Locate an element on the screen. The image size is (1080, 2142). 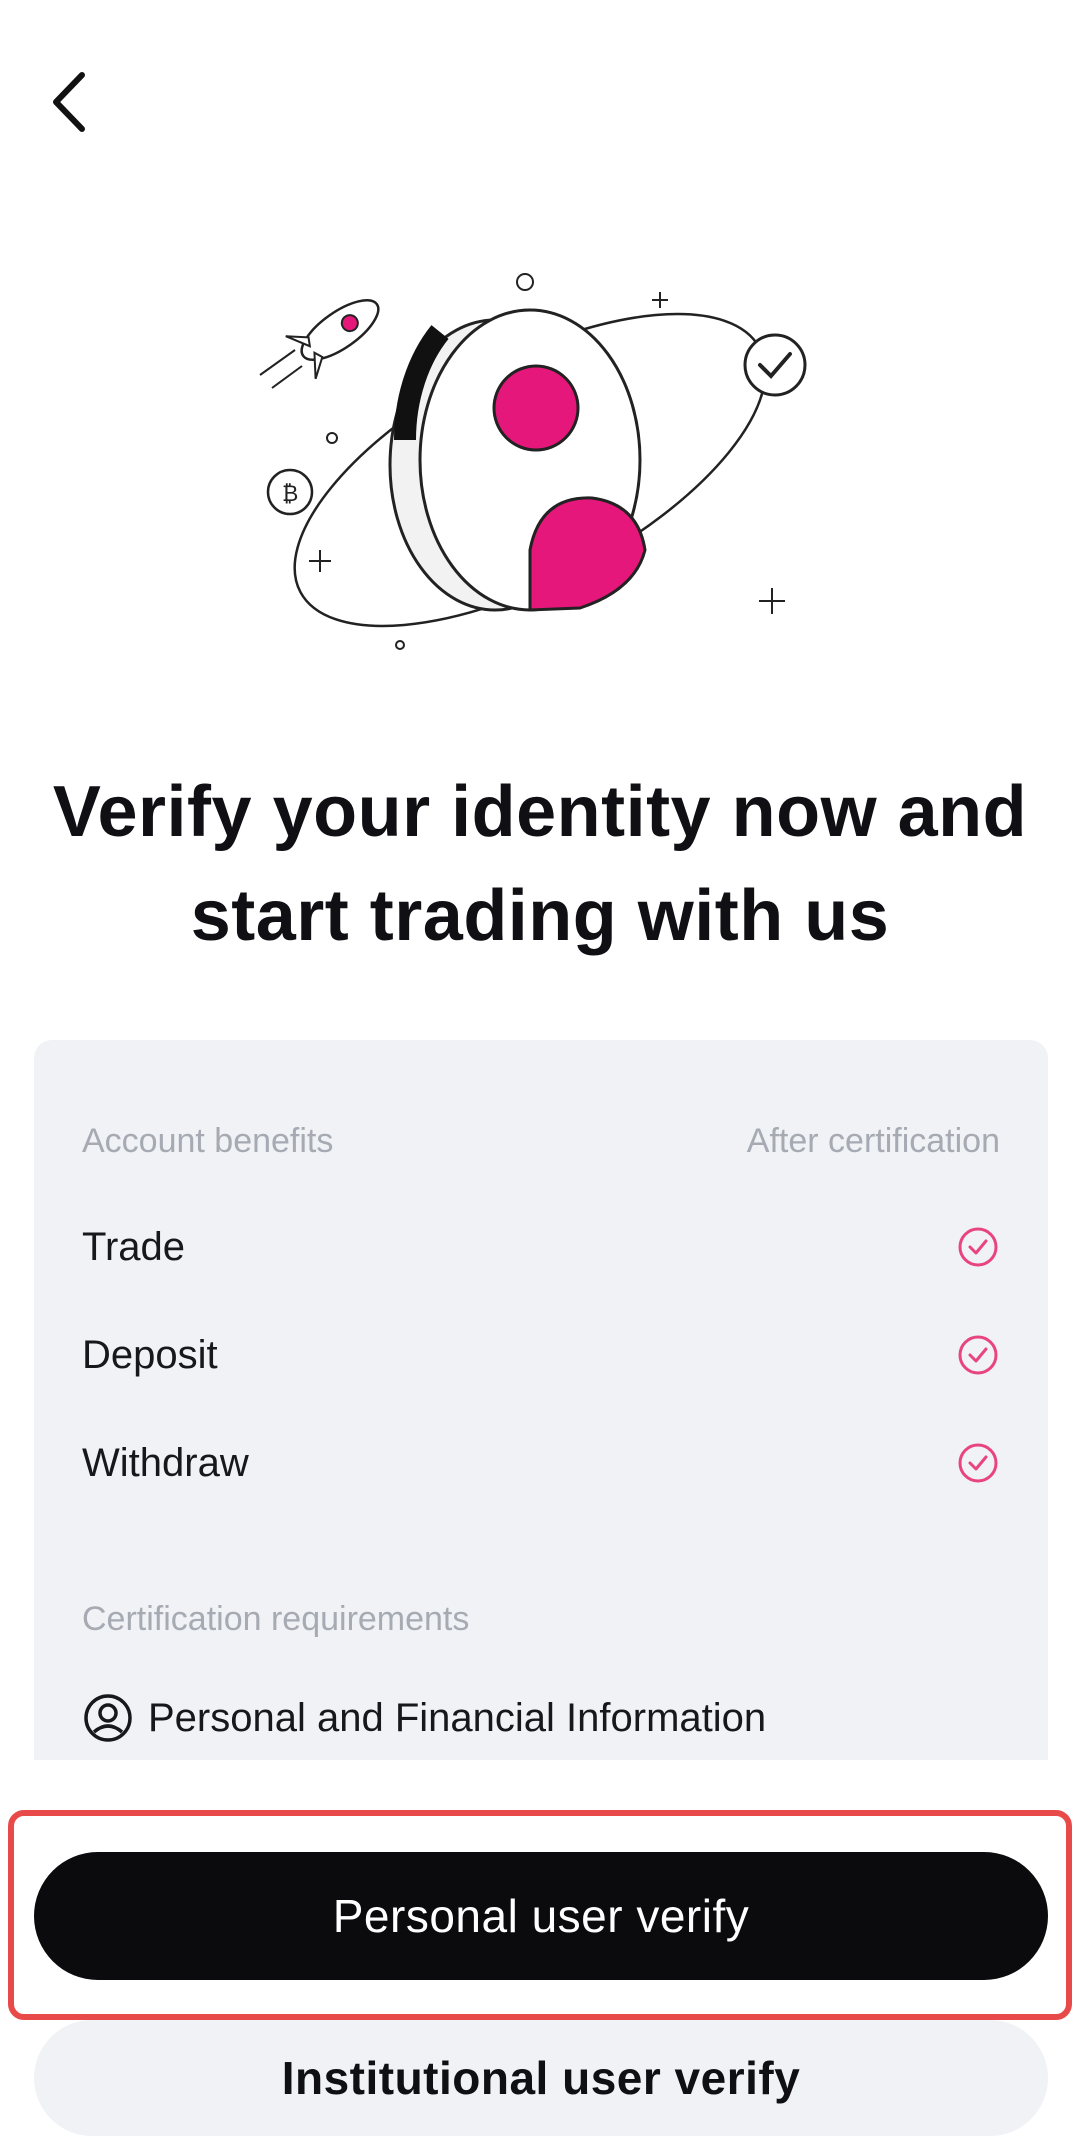
requirements-title: Certification requirements is located at coordinates (276, 1619).